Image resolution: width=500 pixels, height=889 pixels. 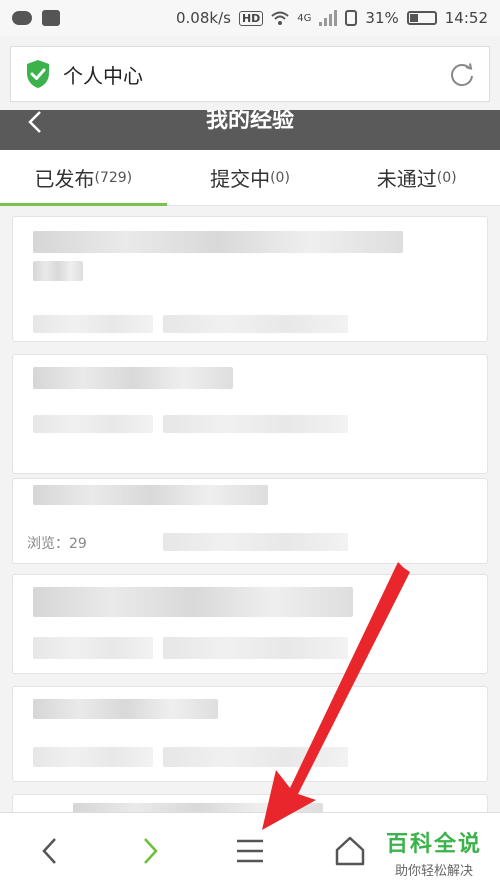 I want to click on home-icon, so click(x=350, y=851).